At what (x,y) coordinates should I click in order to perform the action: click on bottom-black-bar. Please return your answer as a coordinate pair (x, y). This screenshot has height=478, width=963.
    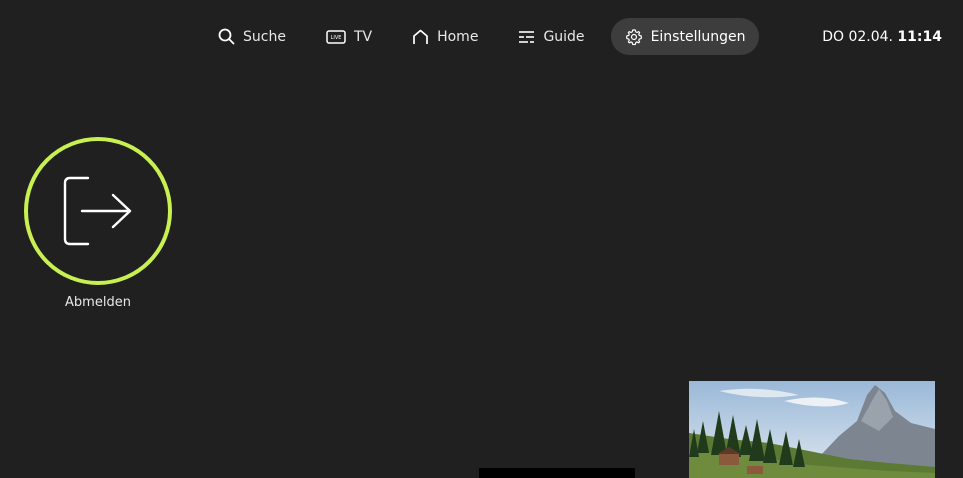
    Looking at the image, I should click on (557, 473).